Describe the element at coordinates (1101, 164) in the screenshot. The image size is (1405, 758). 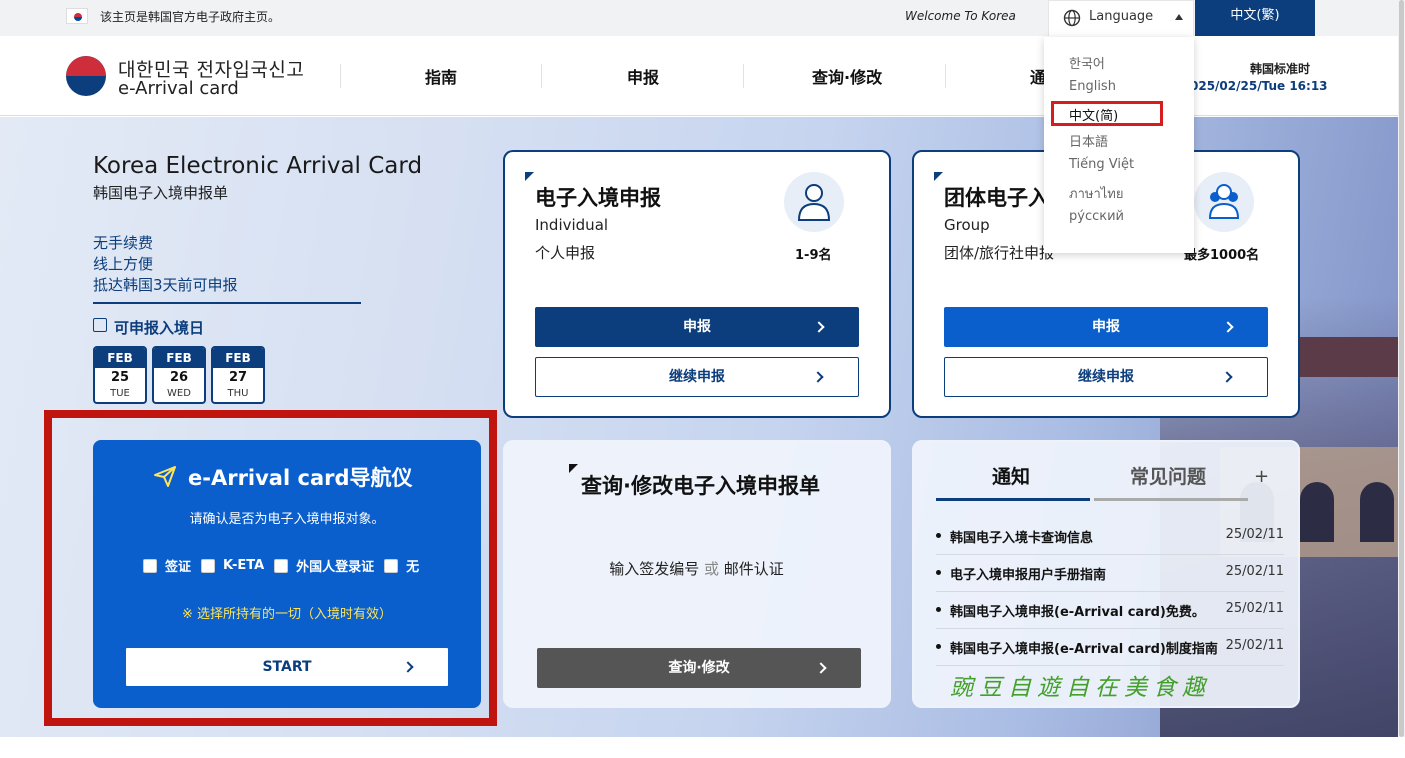
I see `language-option-vietnamese: Tiếng Việt` at that location.